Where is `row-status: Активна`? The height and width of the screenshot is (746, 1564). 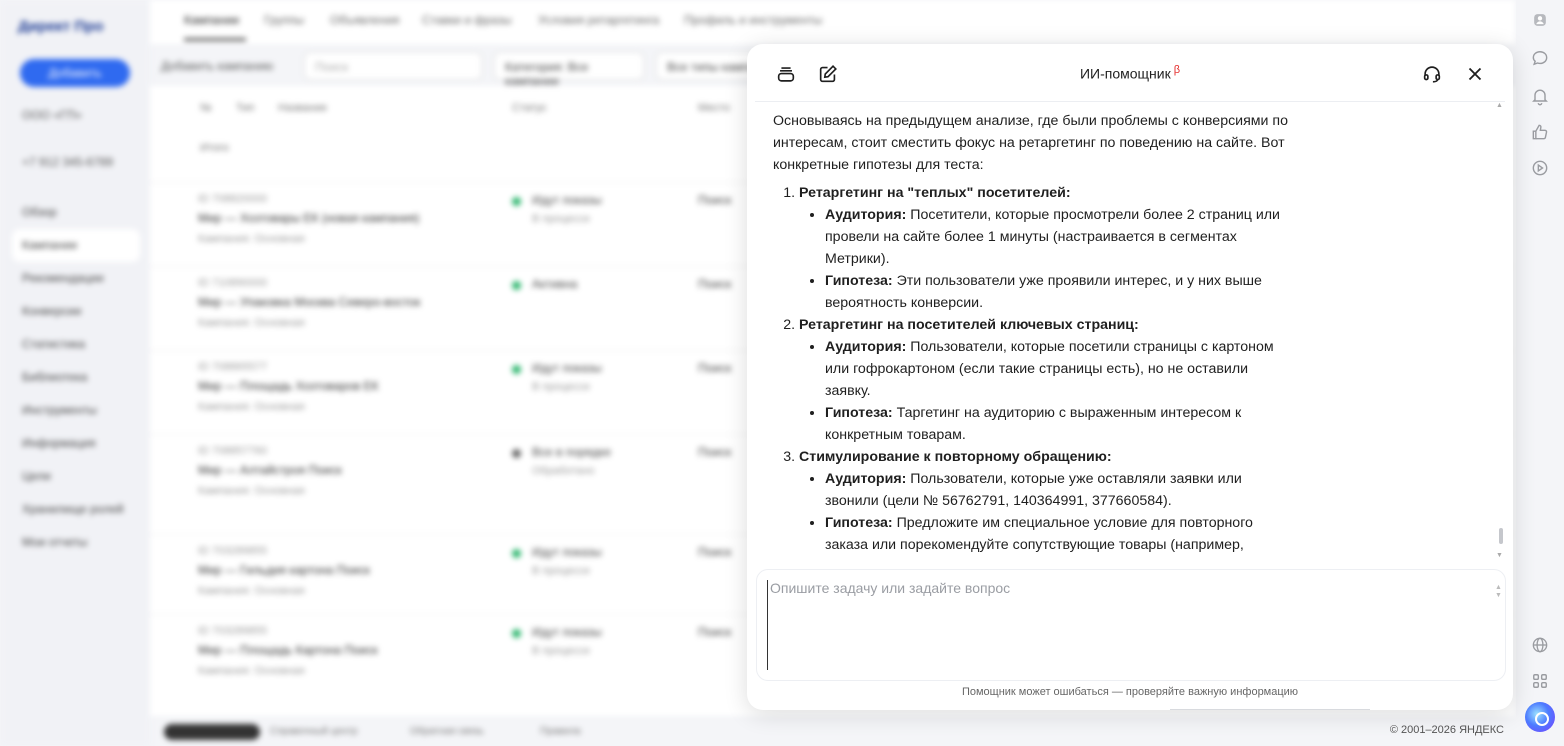 row-status: Активна is located at coordinates (555, 284).